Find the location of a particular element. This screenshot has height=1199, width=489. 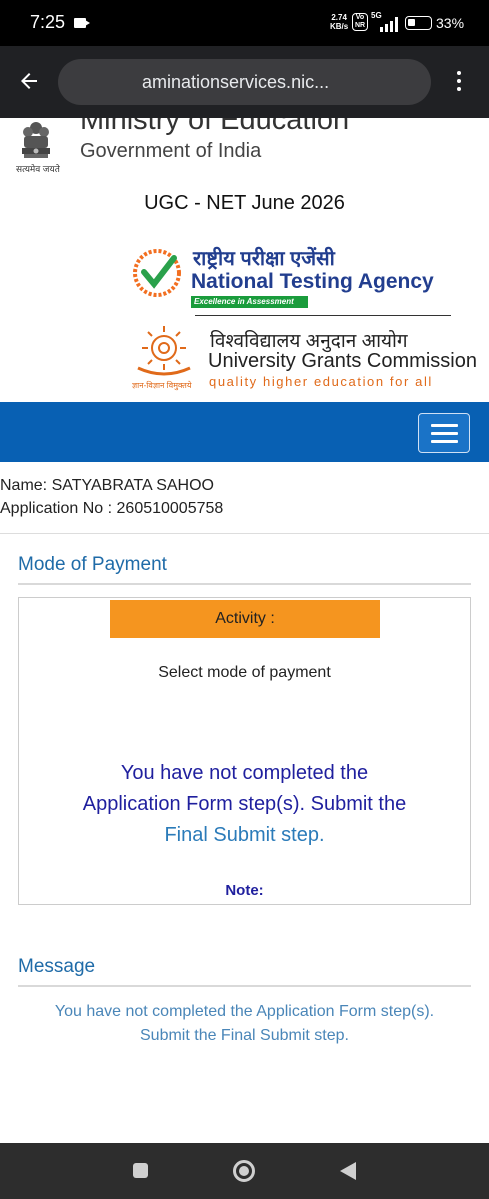

nta-logo is located at coordinates (157, 273).